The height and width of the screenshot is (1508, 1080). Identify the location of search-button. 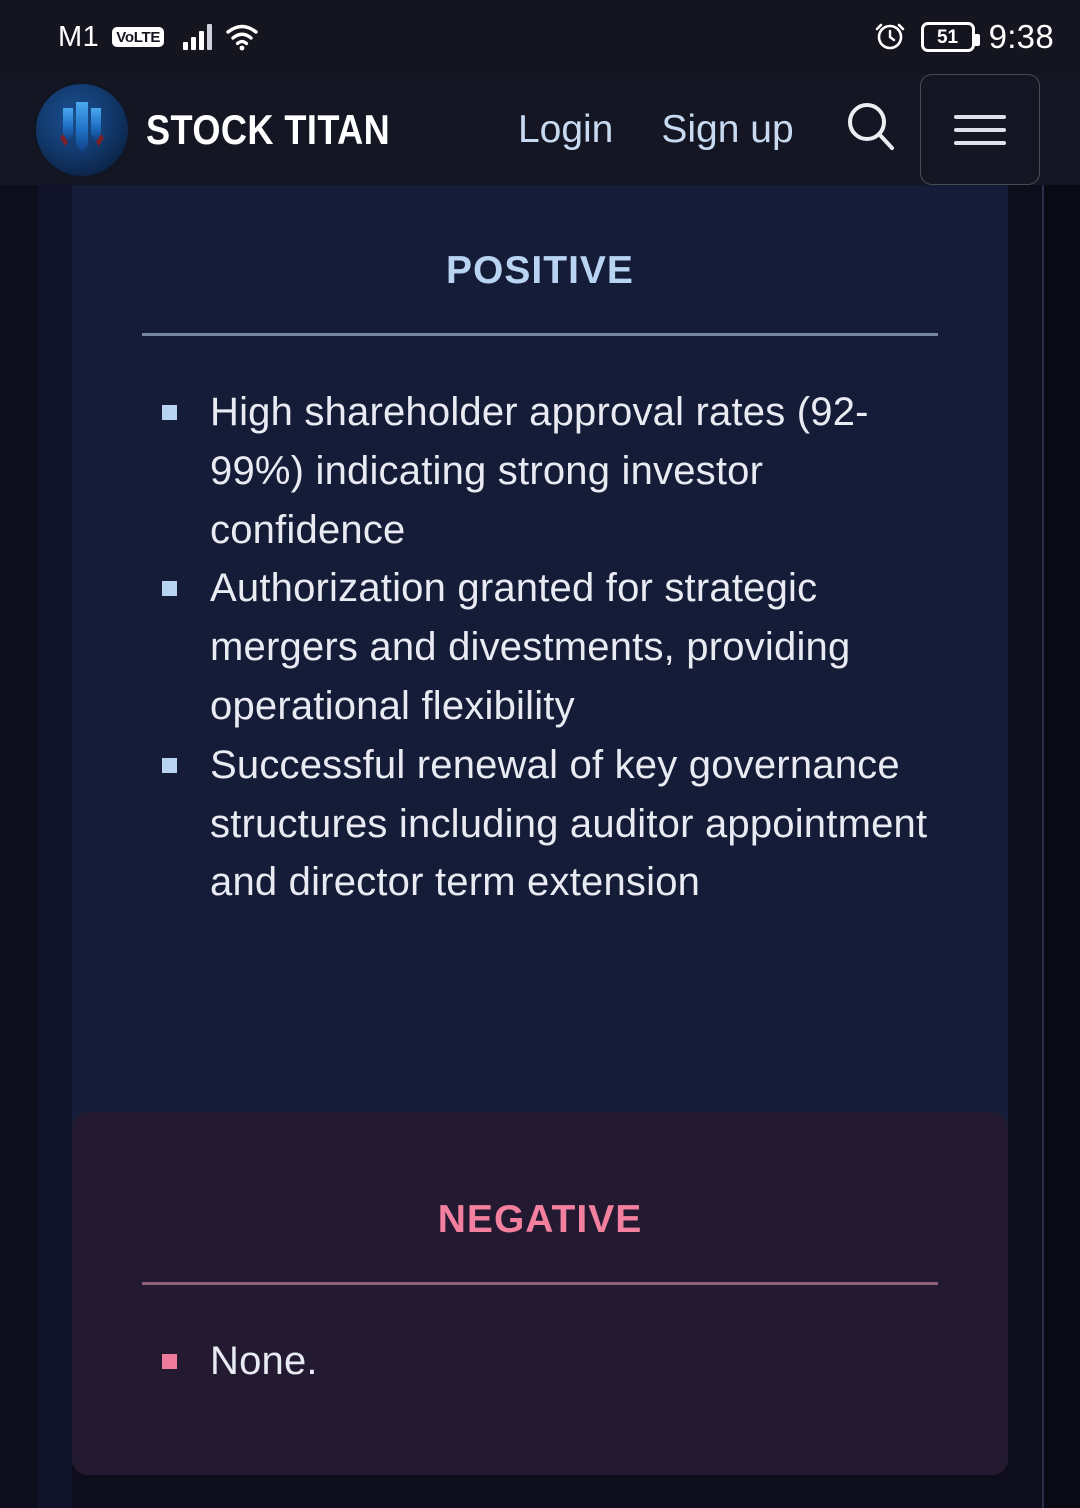
(871, 130).